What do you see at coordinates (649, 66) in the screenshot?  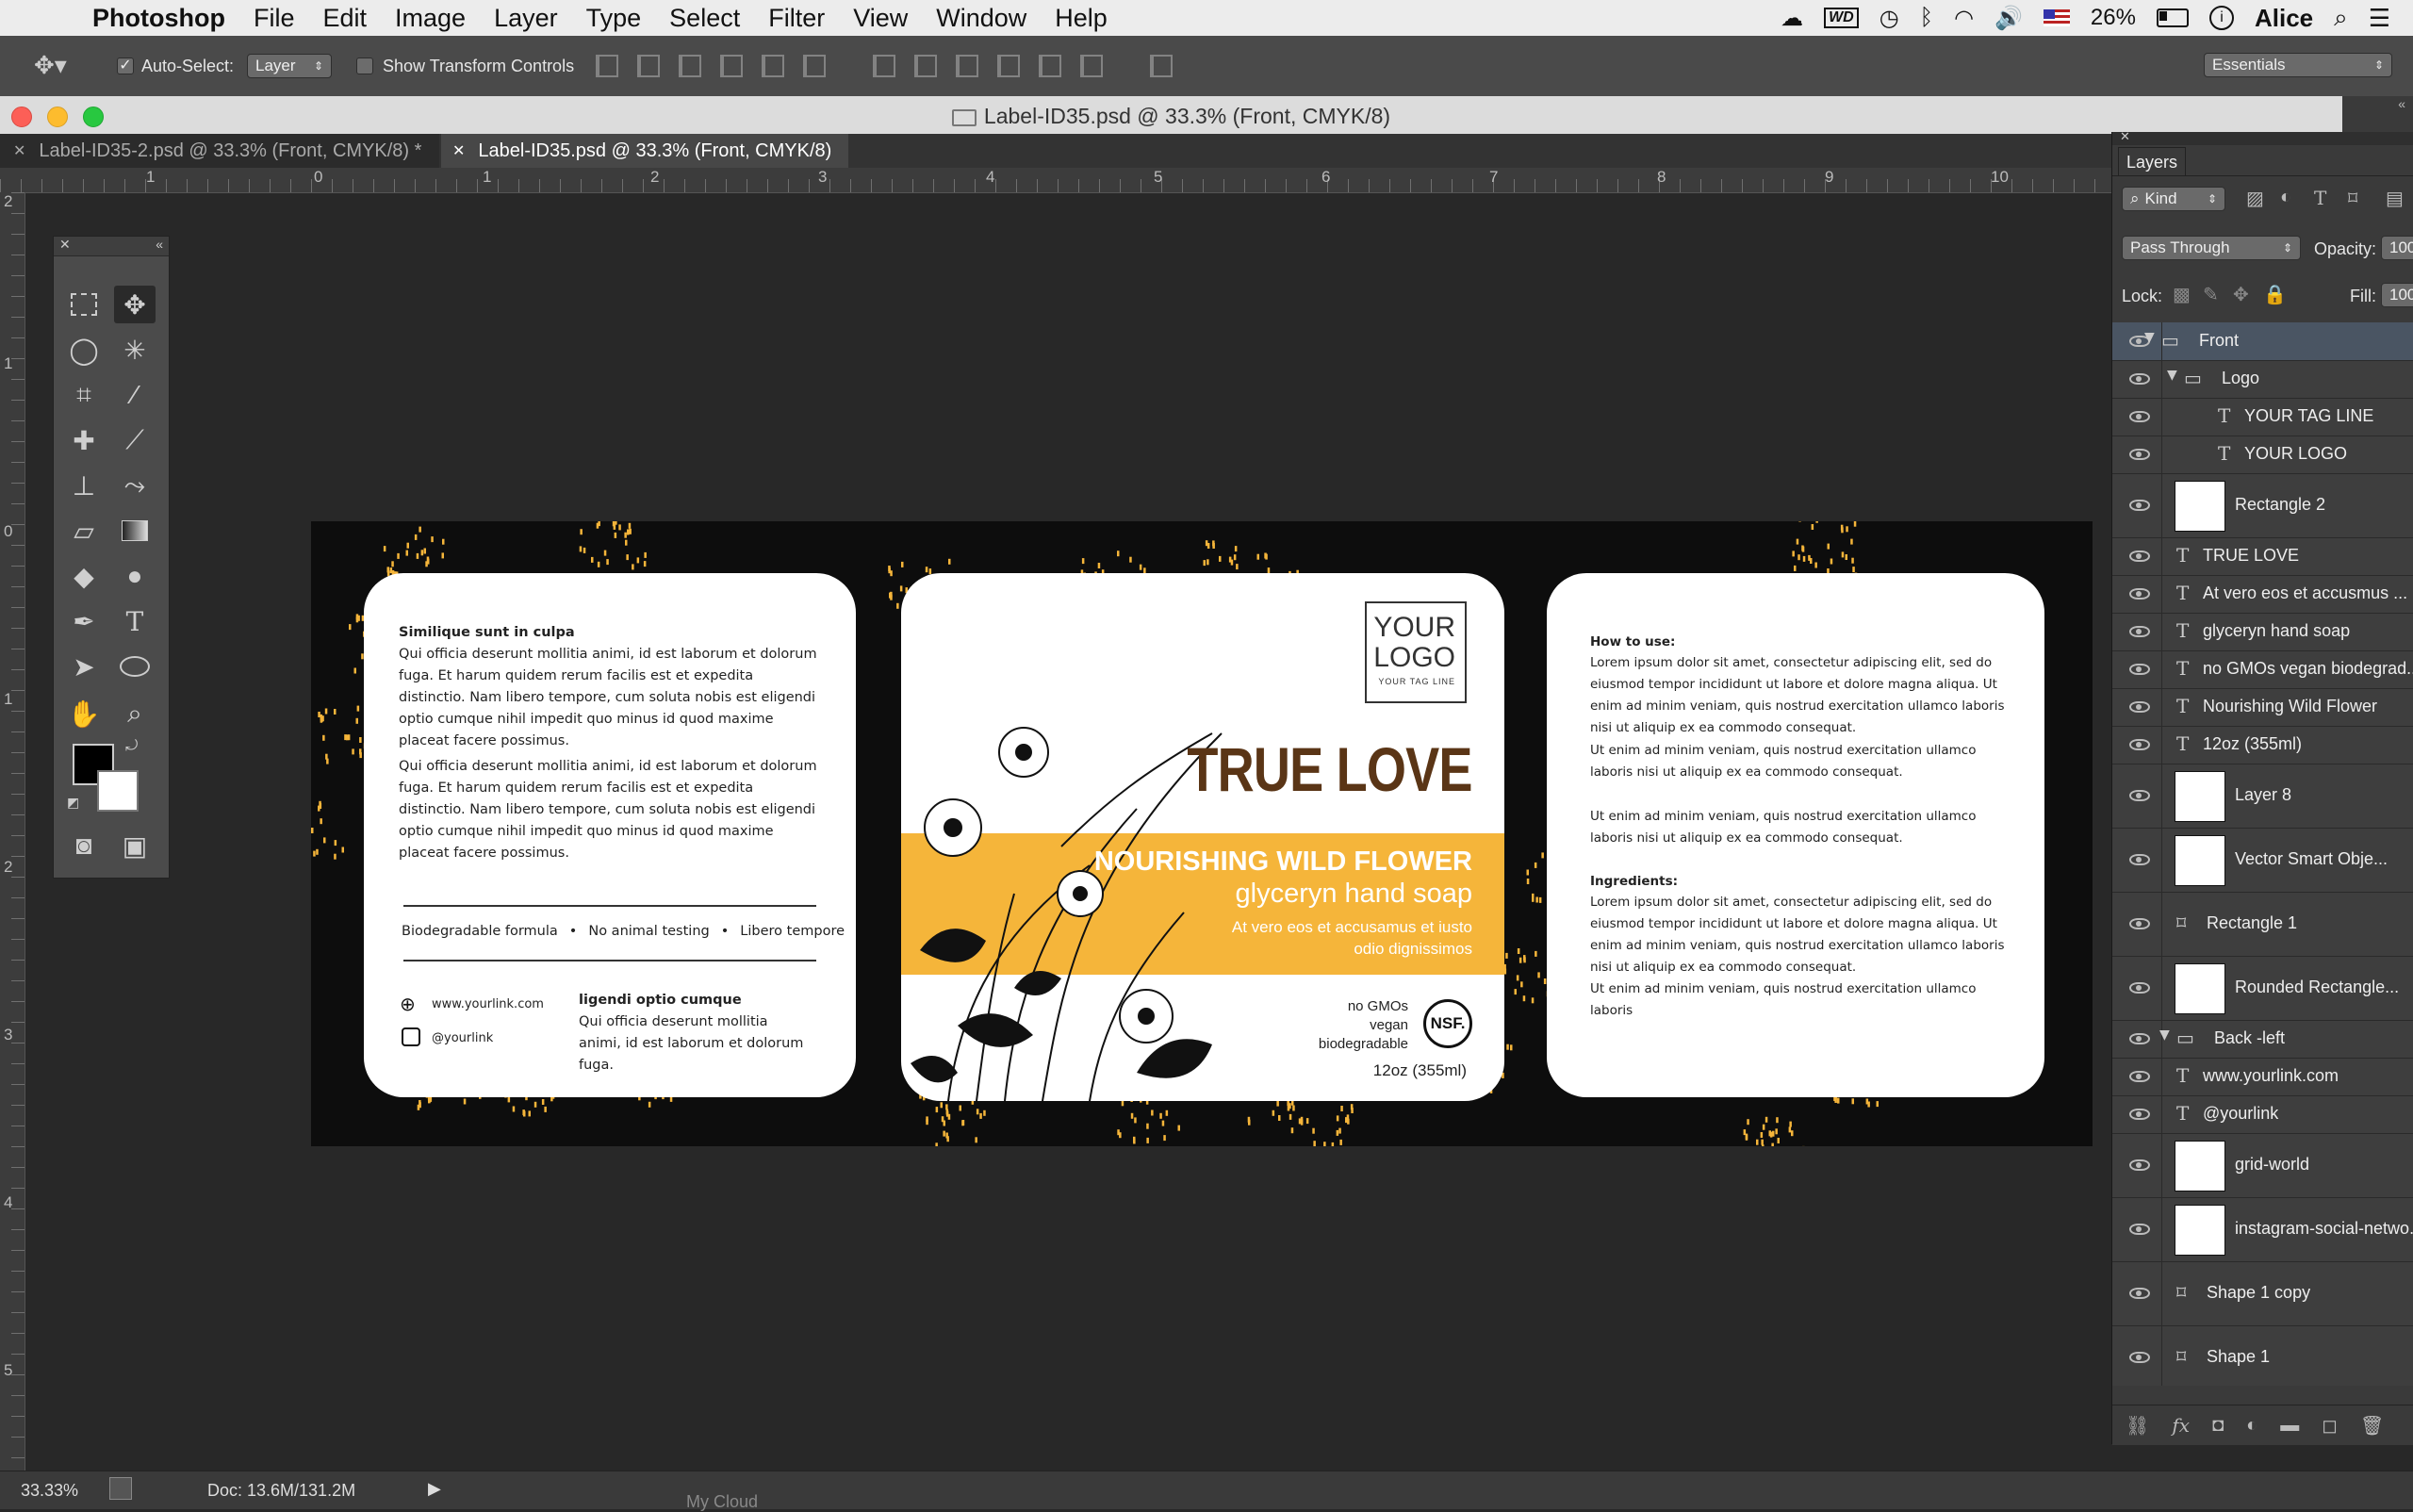 I see `align-vcenter-icon` at bounding box center [649, 66].